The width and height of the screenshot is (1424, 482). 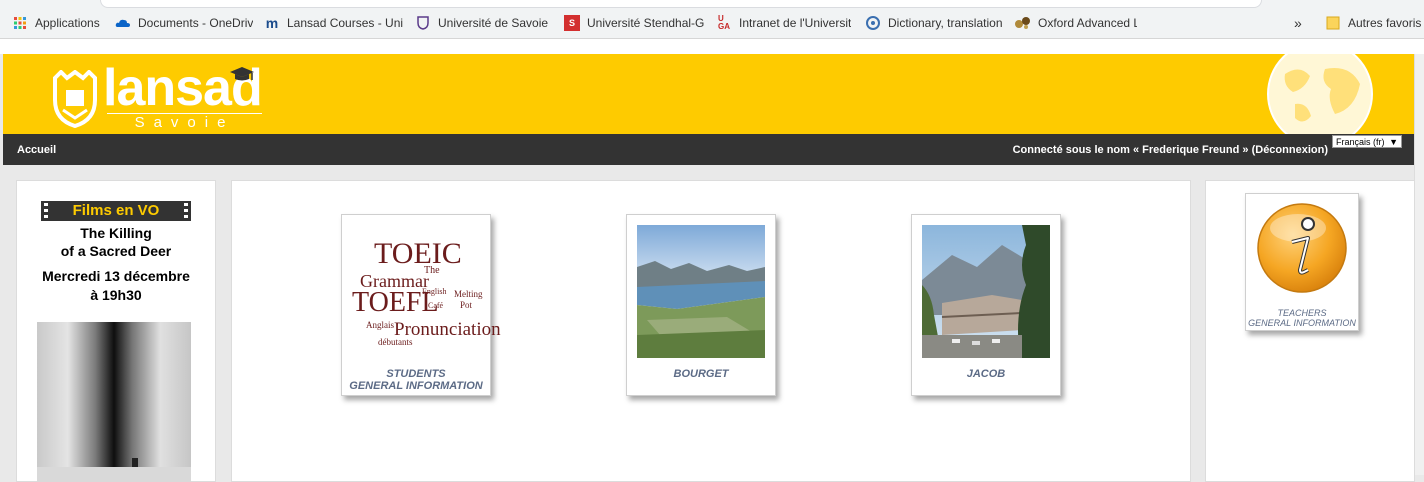 What do you see at coordinates (724, 22) in the screenshot?
I see `uga-icon: U GA` at bounding box center [724, 22].